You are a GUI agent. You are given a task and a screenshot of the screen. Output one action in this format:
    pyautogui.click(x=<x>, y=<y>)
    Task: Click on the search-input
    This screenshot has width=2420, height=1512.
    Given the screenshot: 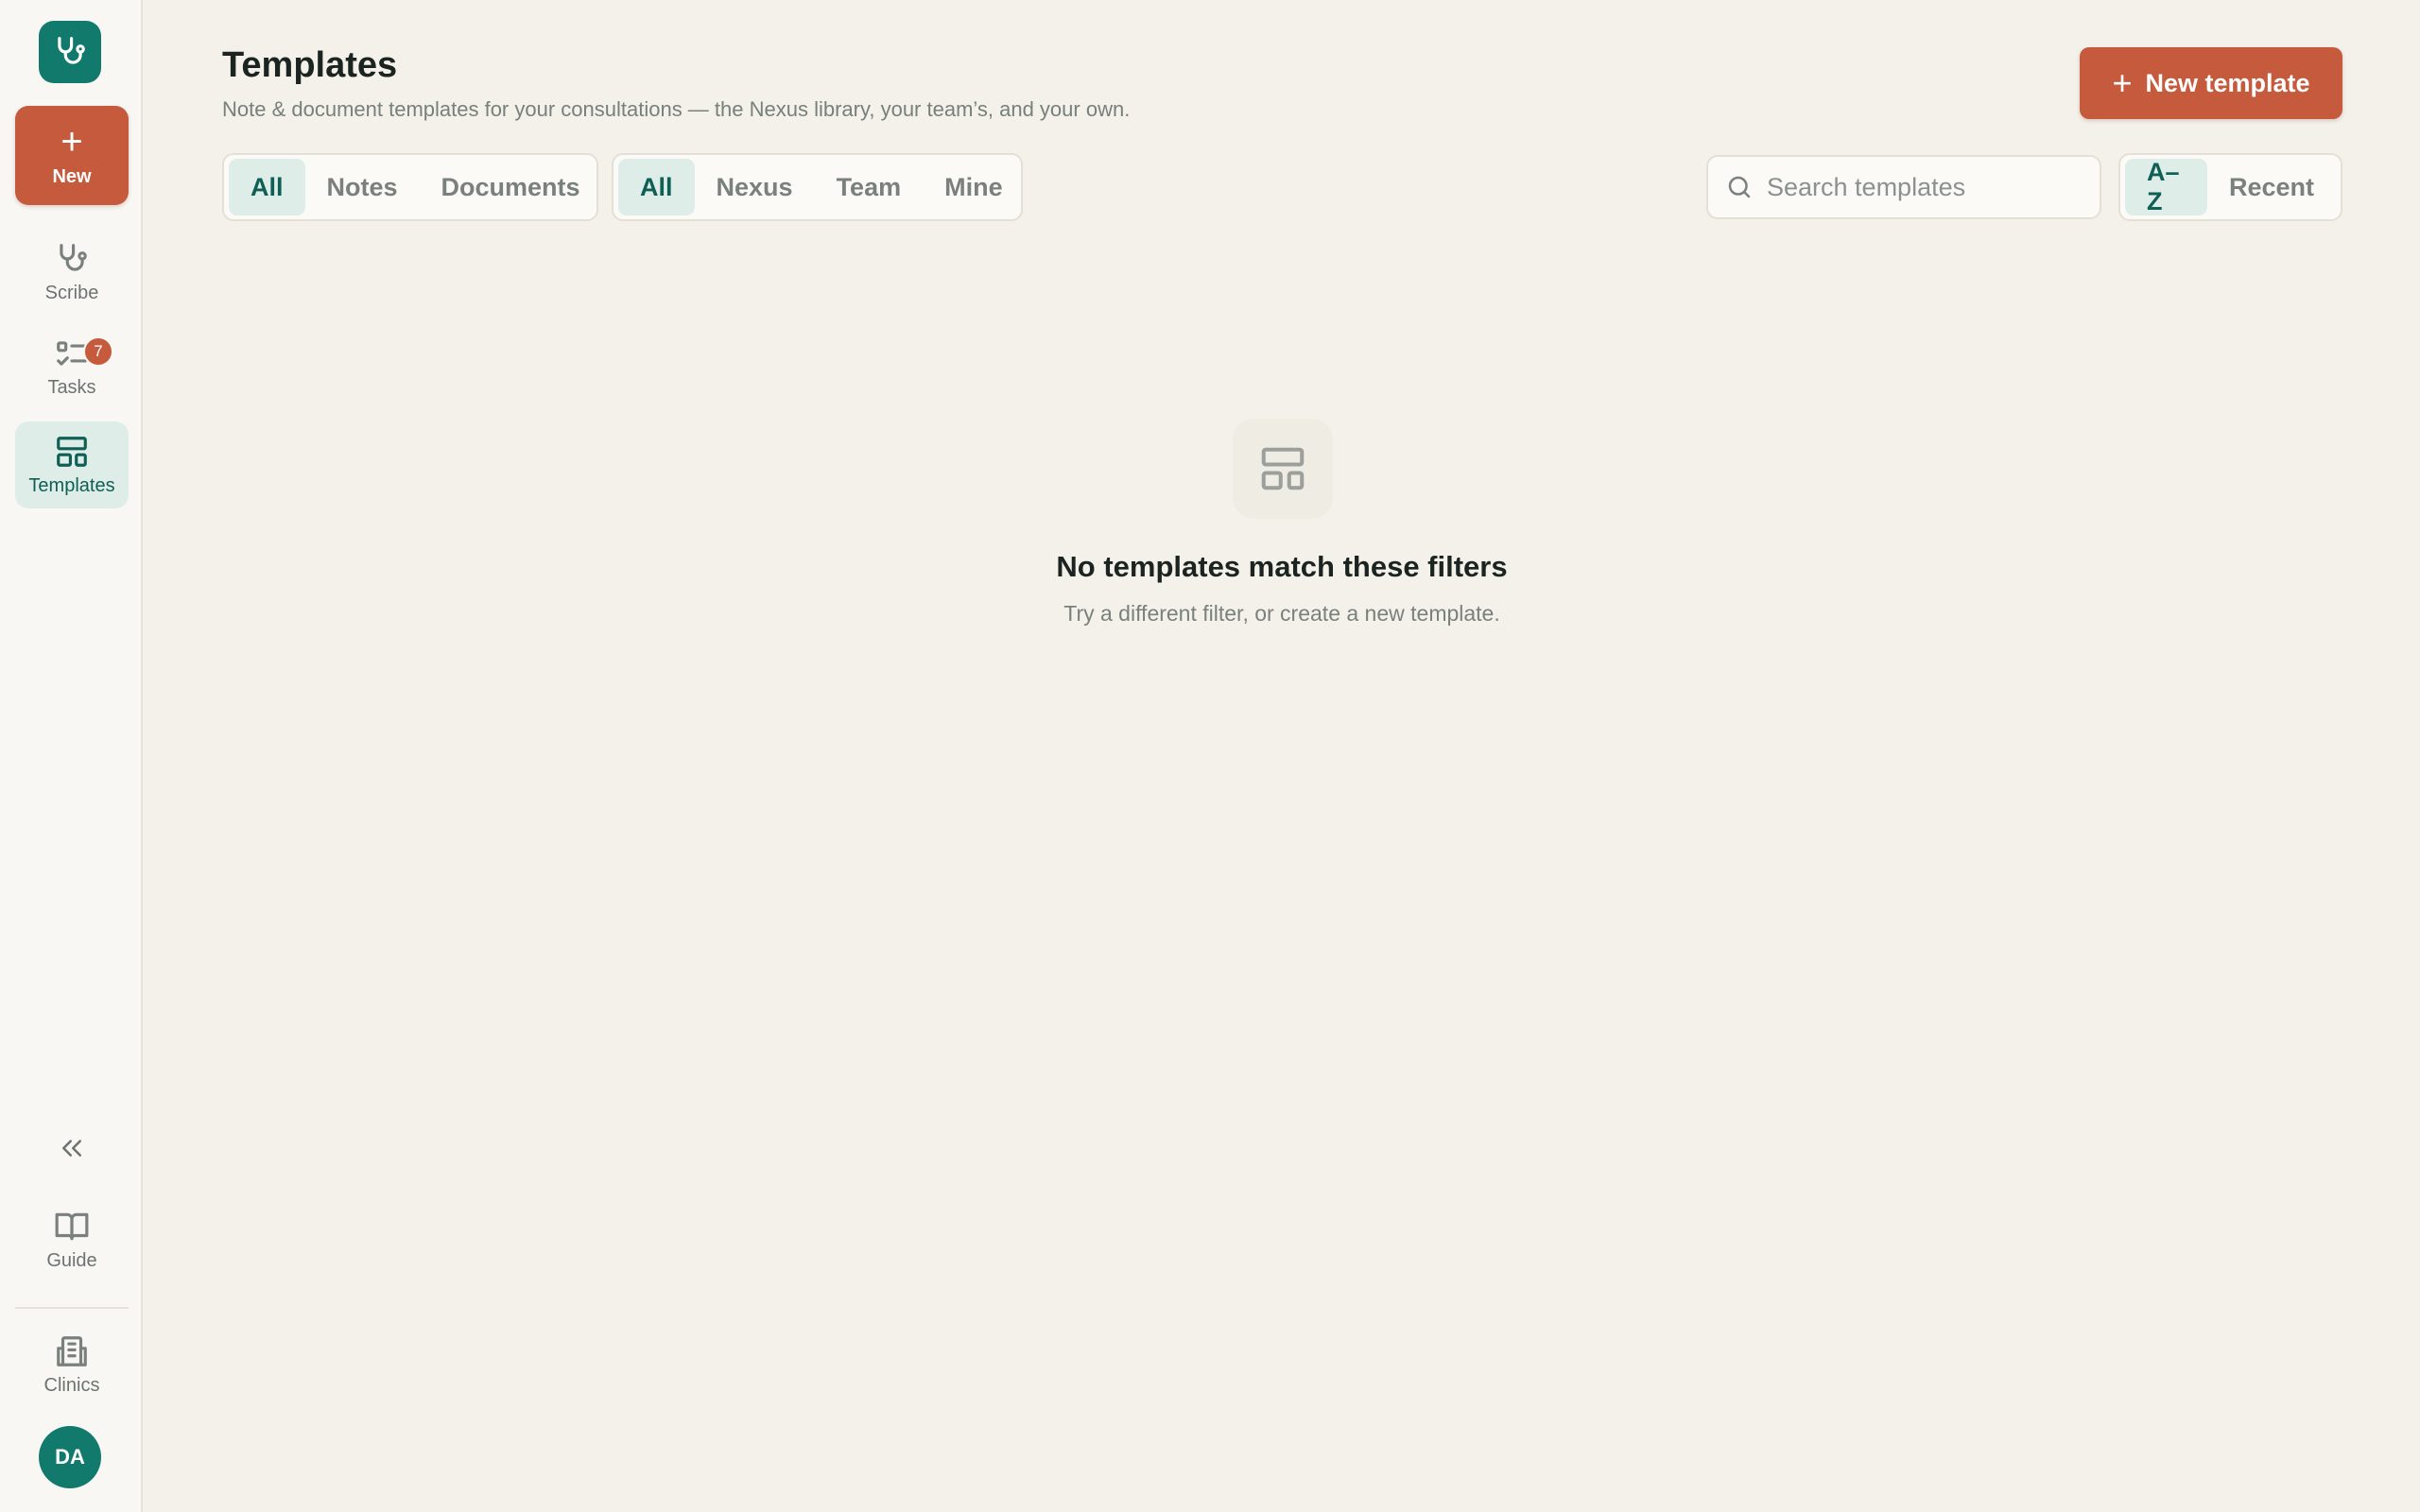 What is the action you would take?
    pyautogui.click(x=1928, y=187)
    